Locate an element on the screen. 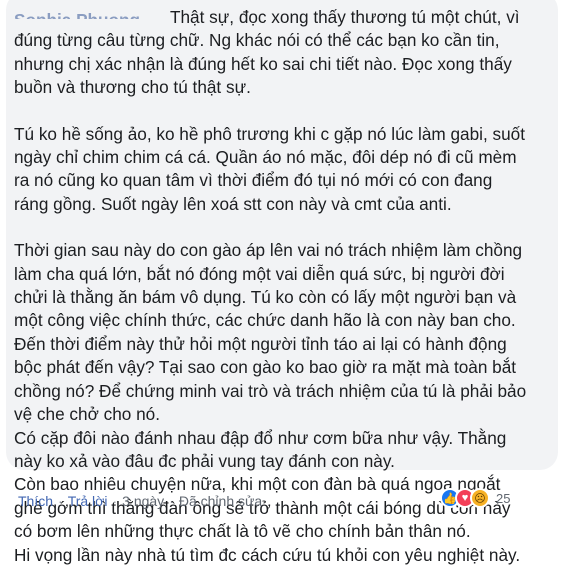 This screenshot has width=564, height=567. reaction-summary: 👍 ♥ ☹ 25 is located at coordinates (475, 498).